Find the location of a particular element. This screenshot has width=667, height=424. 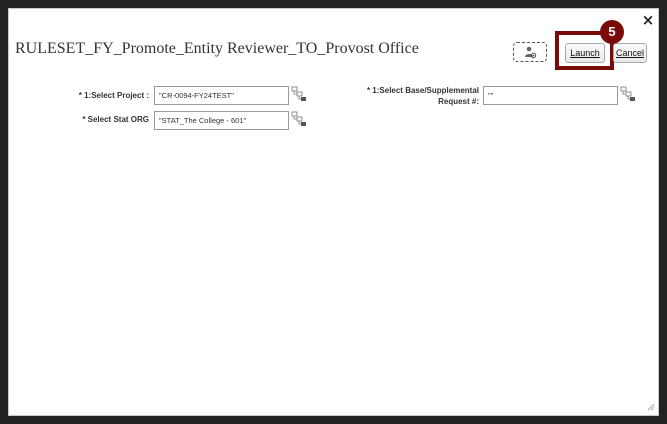

base-supplemental-label-line2: Request #: is located at coordinates (458, 101).